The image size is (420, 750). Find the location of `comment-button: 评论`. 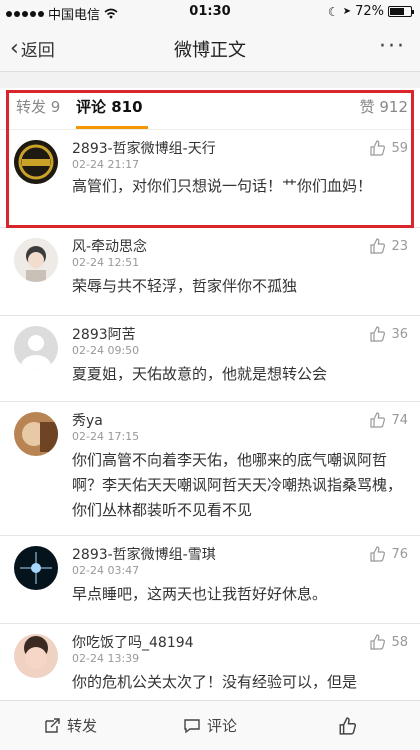

comment-button: 评论 is located at coordinates (210, 725).